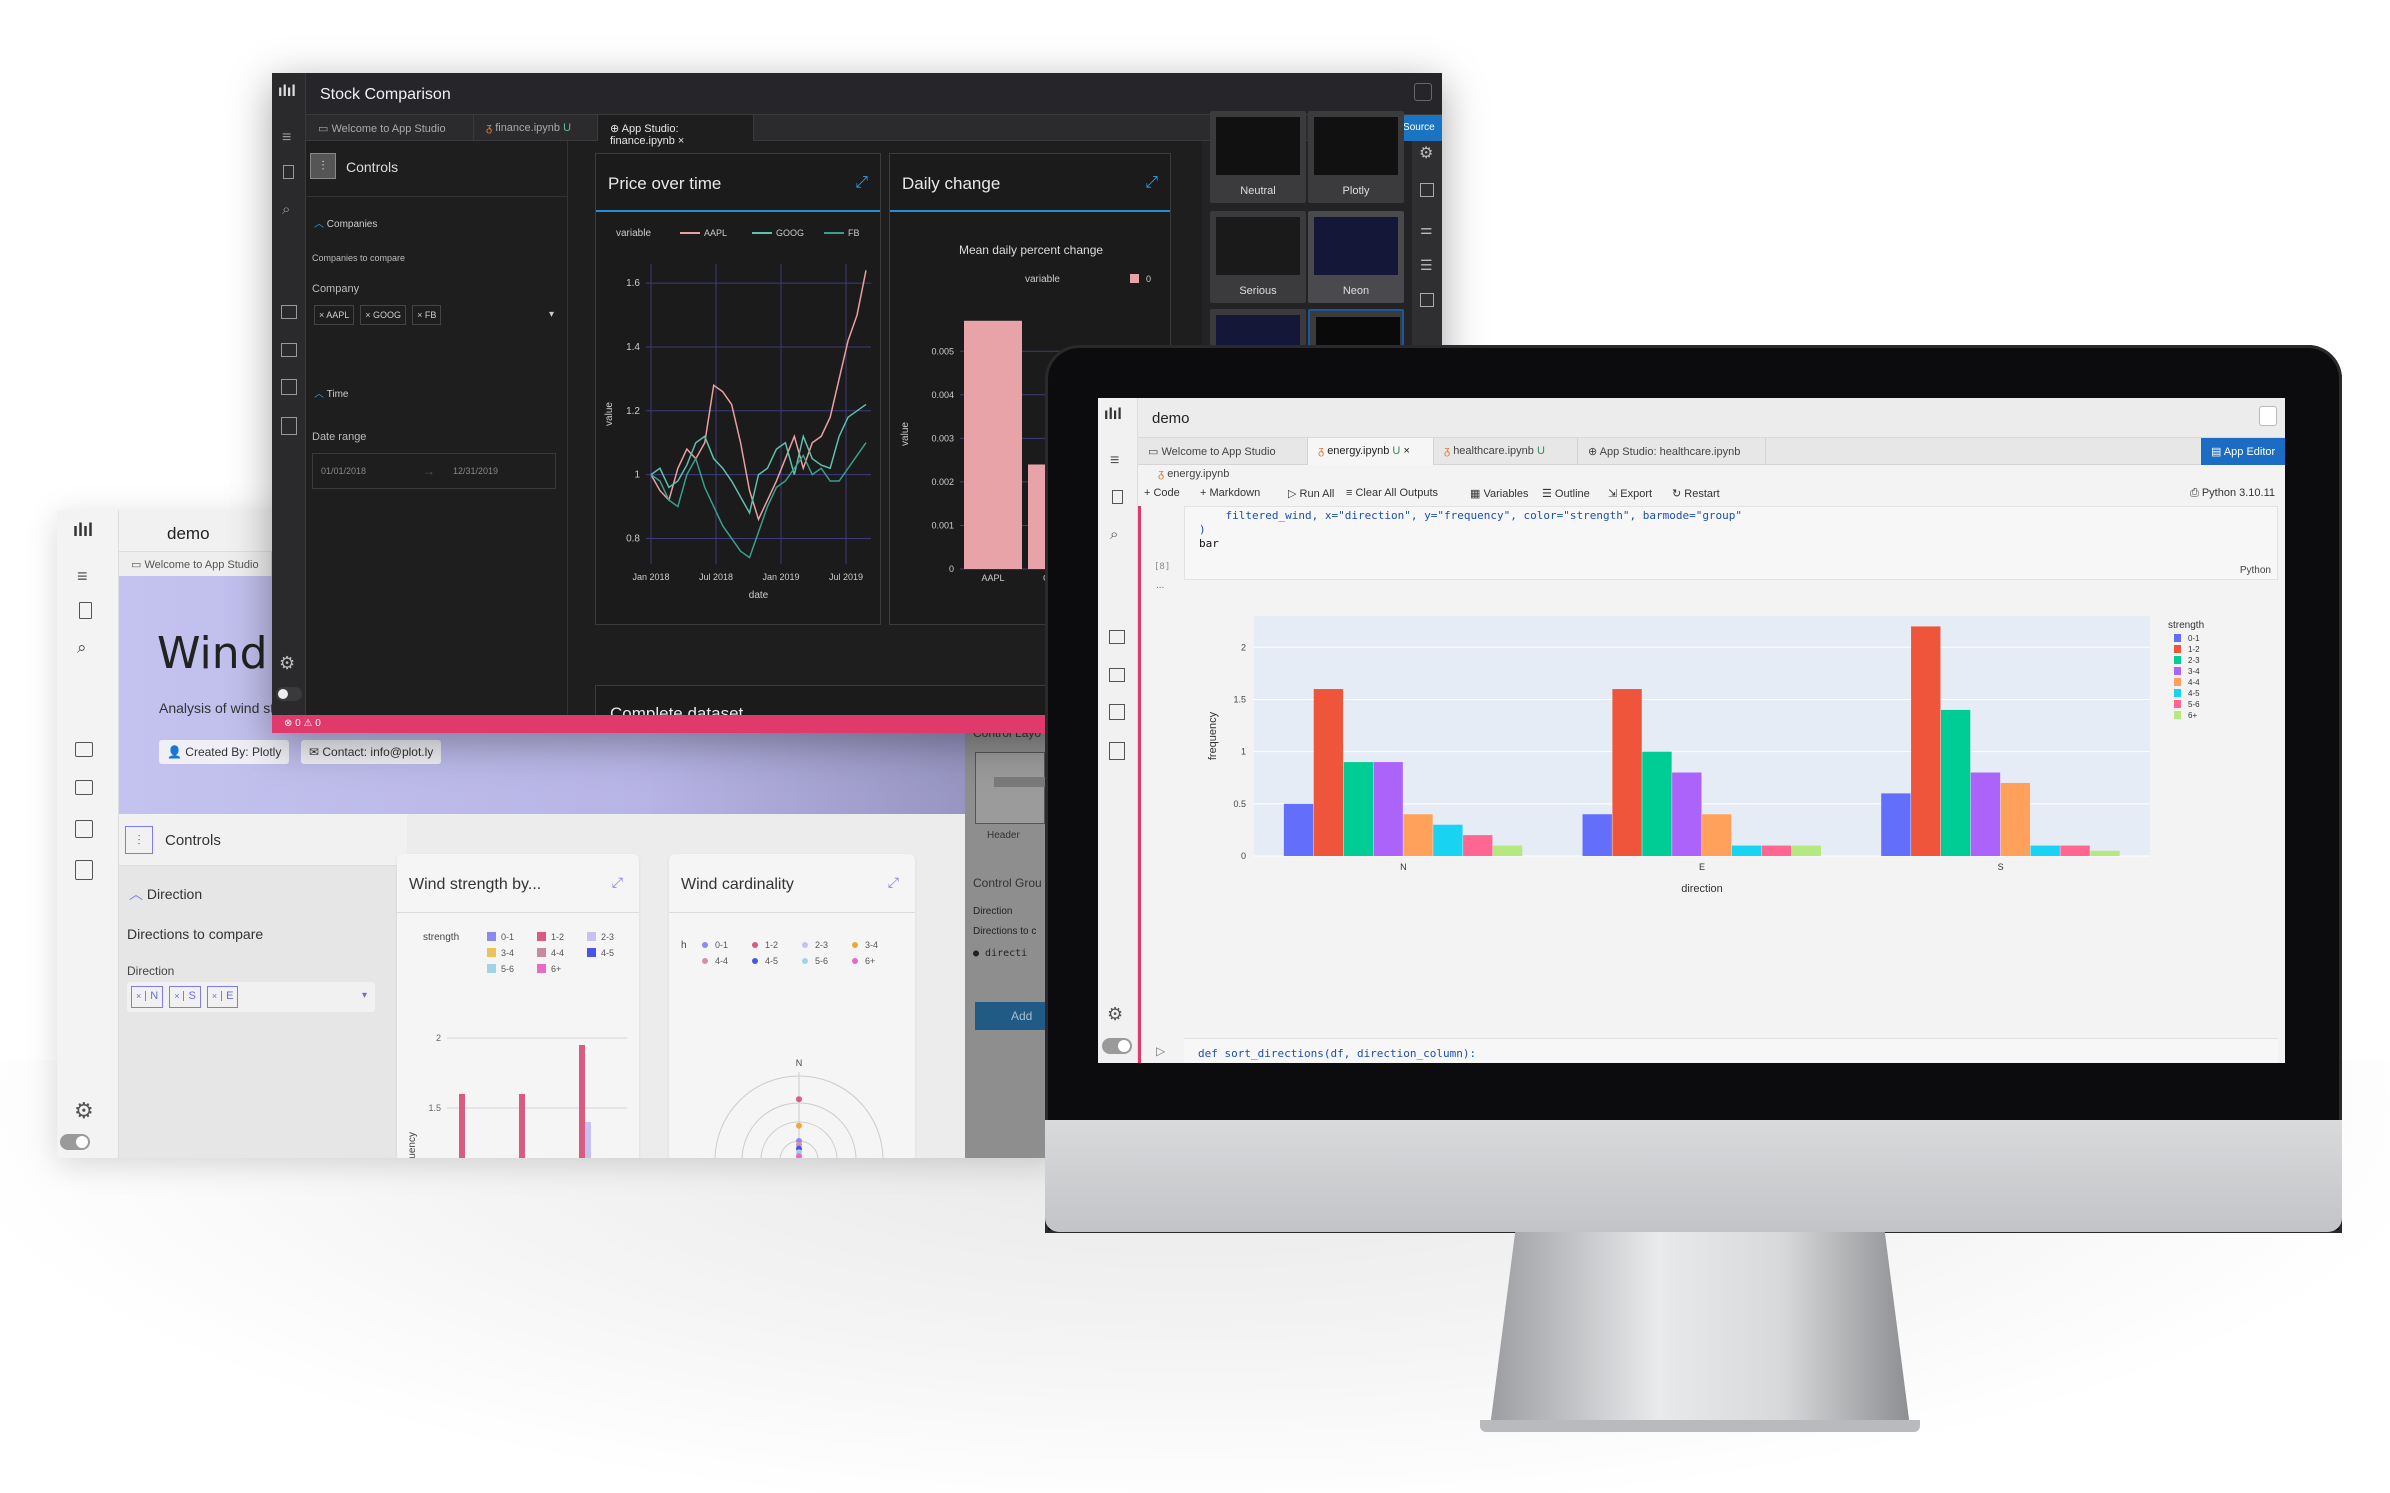 The width and height of the screenshot is (2390, 1493). Describe the element at coordinates (855, 945) in the screenshot. I see `legend-marker` at that location.